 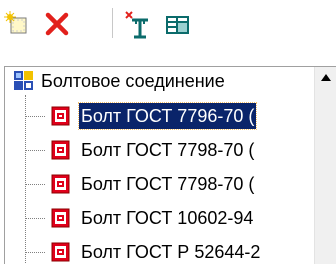 I want to click on delete-button, so click(x=57, y=24).